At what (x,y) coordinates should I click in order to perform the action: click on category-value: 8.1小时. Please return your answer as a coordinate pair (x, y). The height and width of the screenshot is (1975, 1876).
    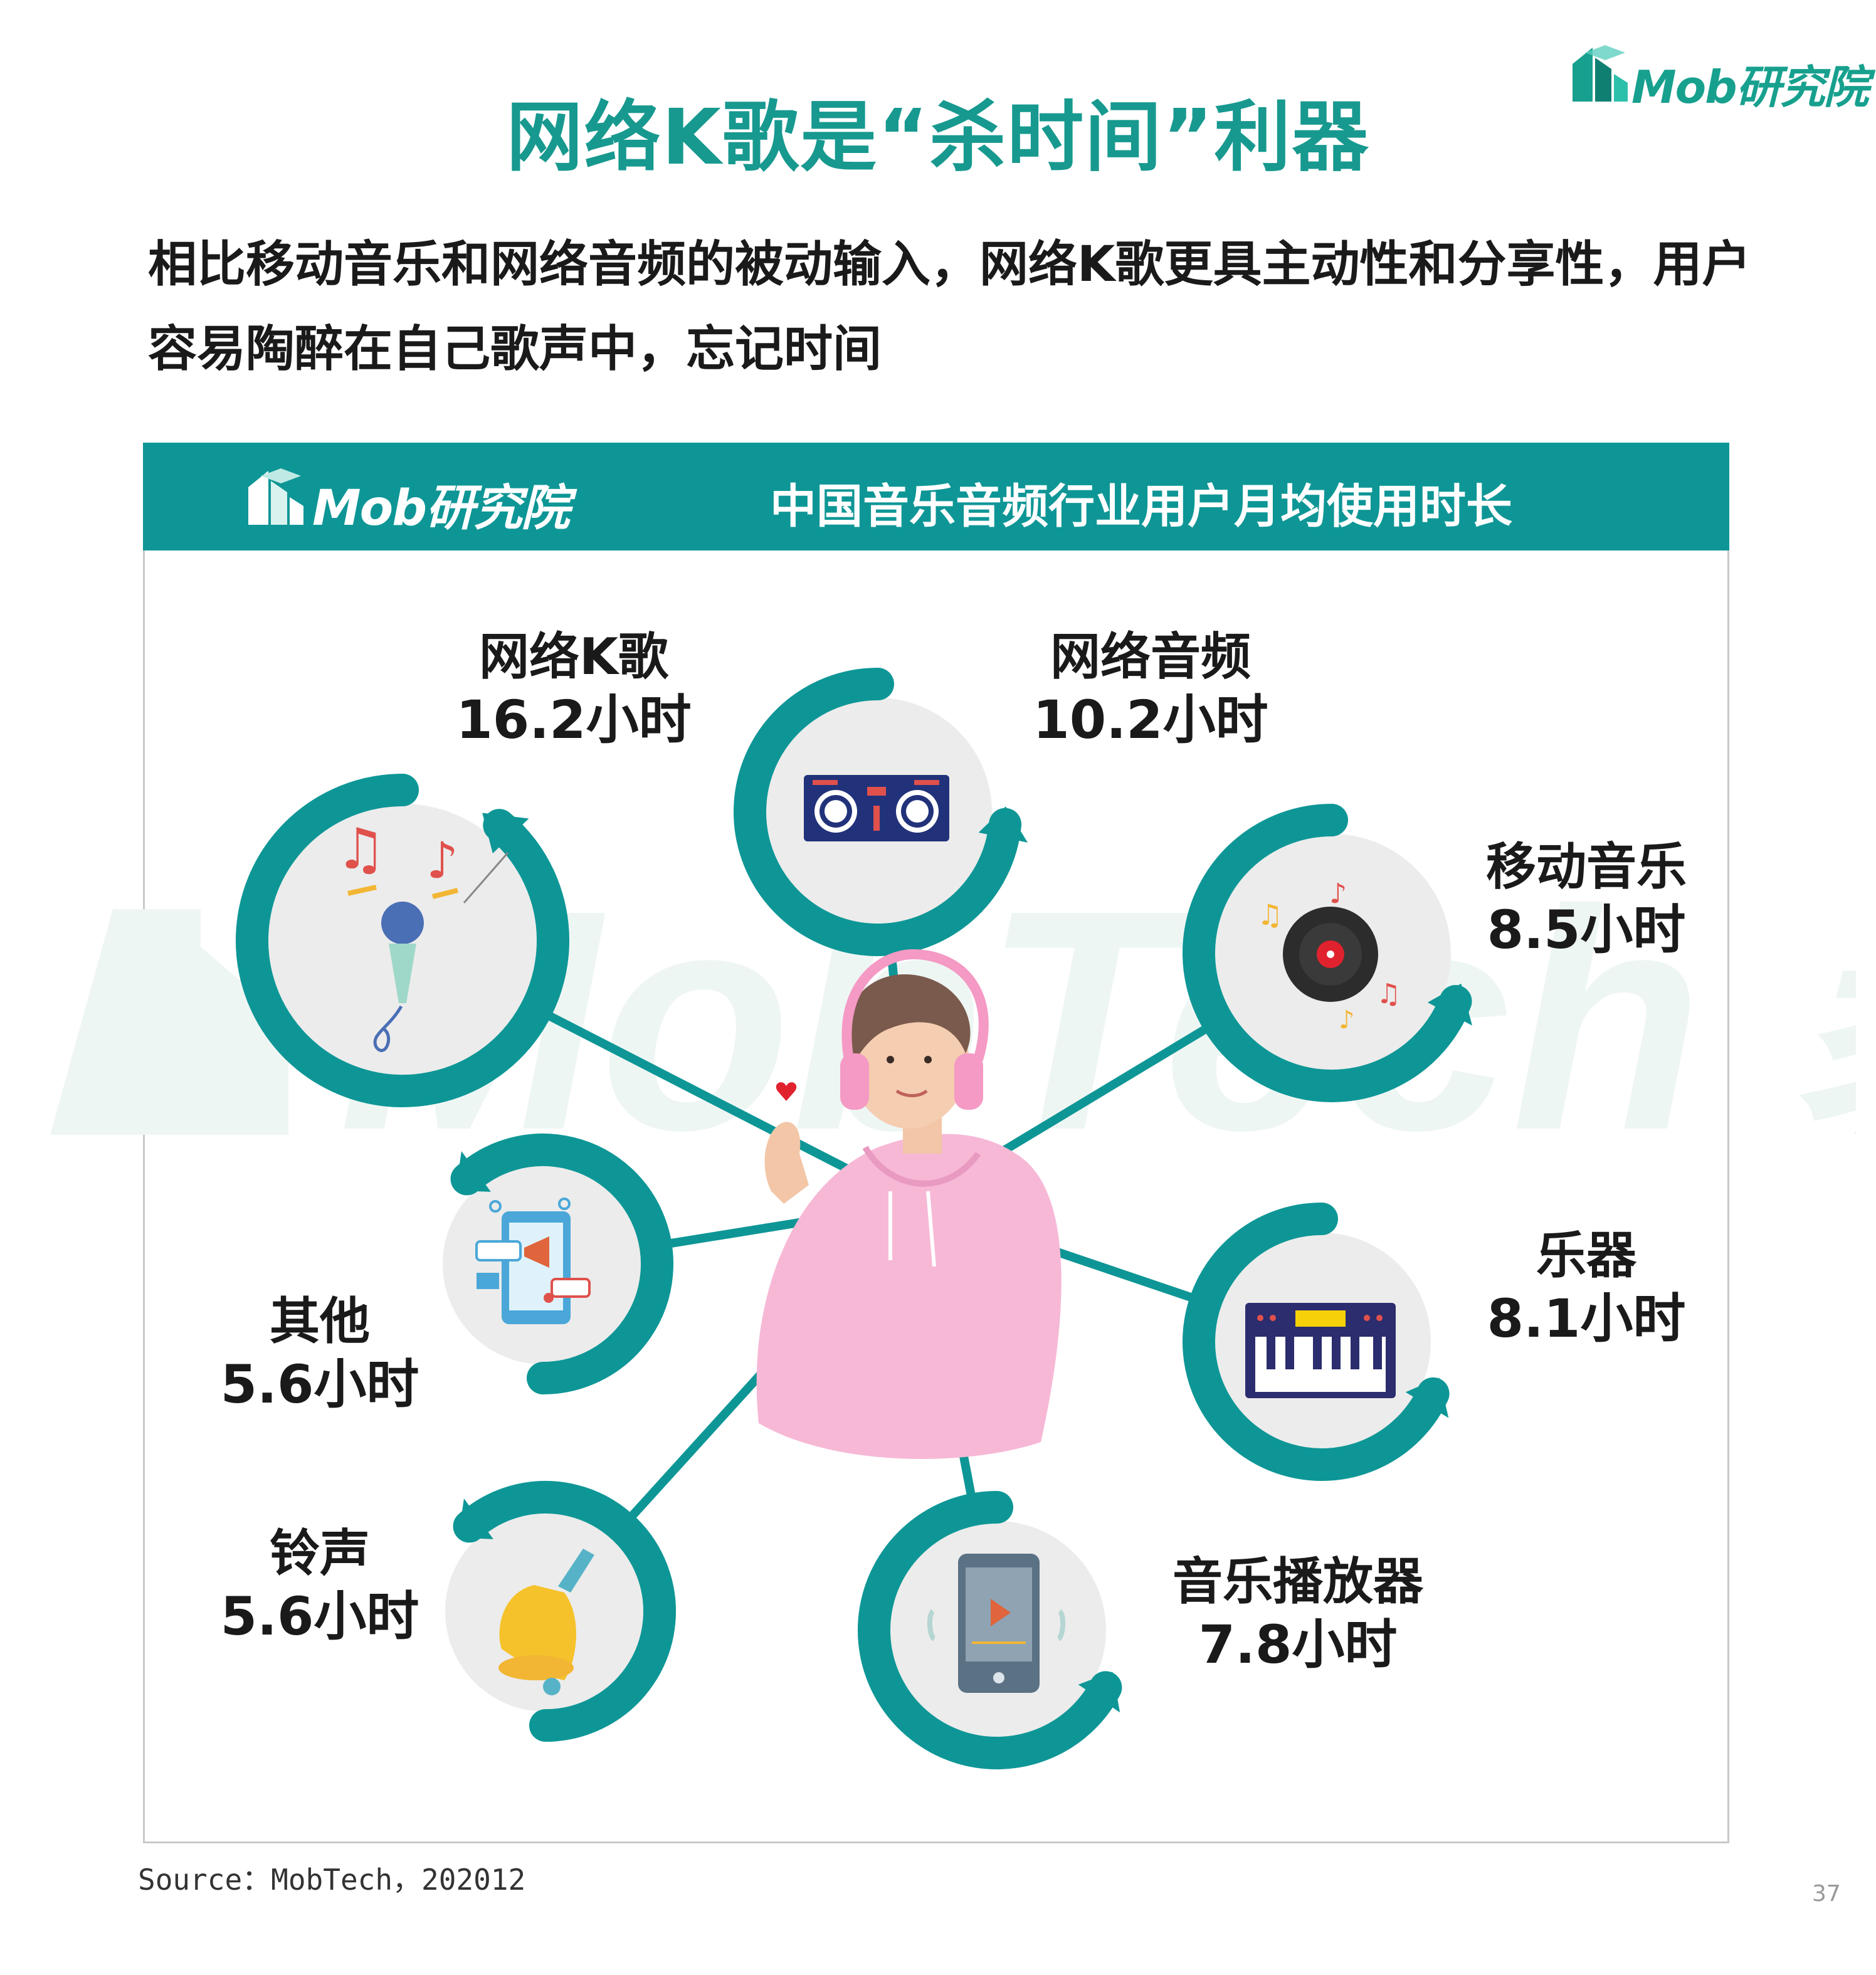
    Looking at the image, I should click on (1586, 1318).